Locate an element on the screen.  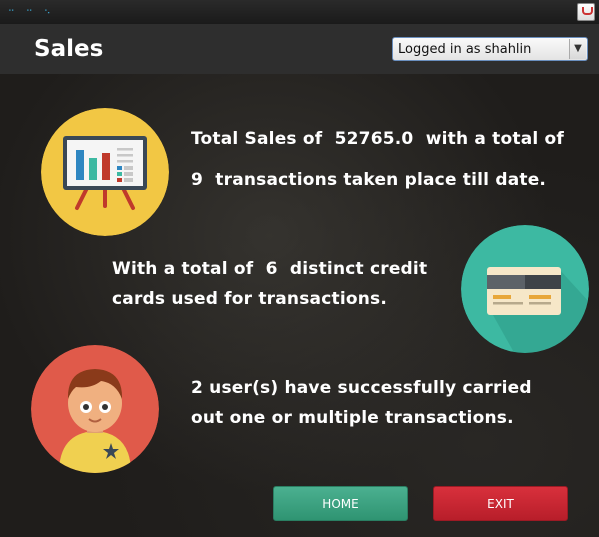
total-sales-line-2: 9 transactions taken place till date. is located at coordinates (377, 180).